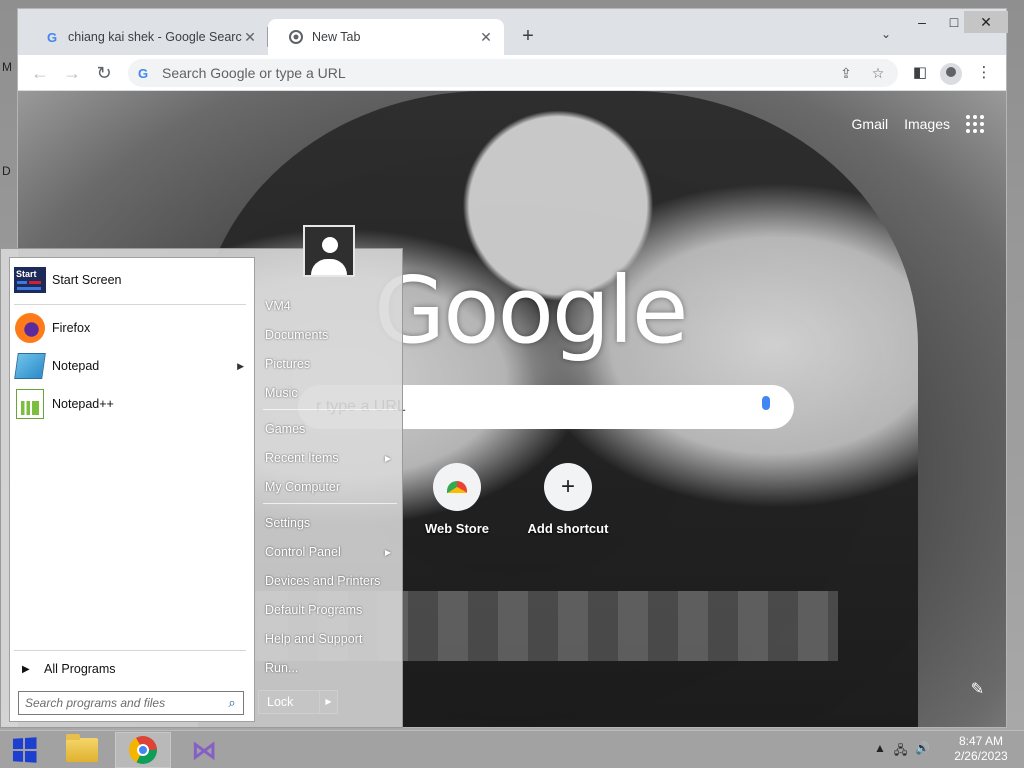 The image size is (1024, 768). I want to click on new-tab-button: +, so click(528, 37).